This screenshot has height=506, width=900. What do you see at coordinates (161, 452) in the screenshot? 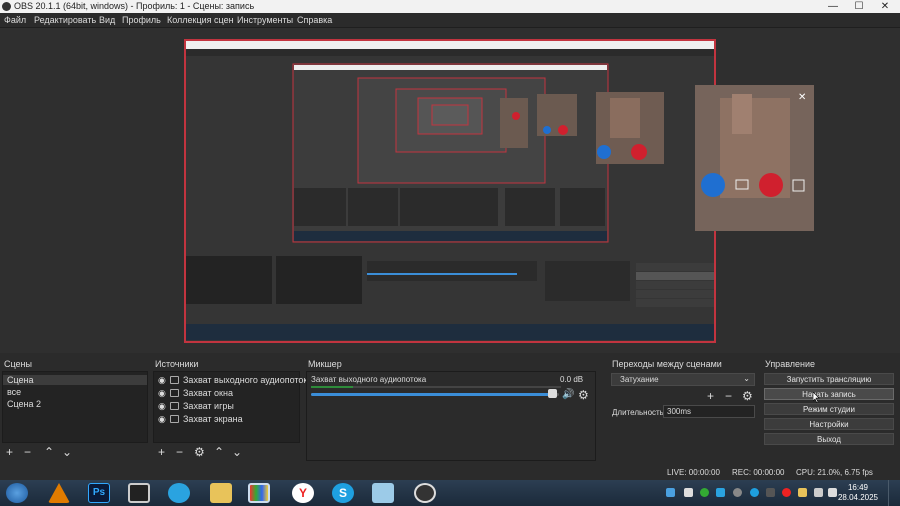
I see `add-source-button: +` at bounding box center [161, 452].